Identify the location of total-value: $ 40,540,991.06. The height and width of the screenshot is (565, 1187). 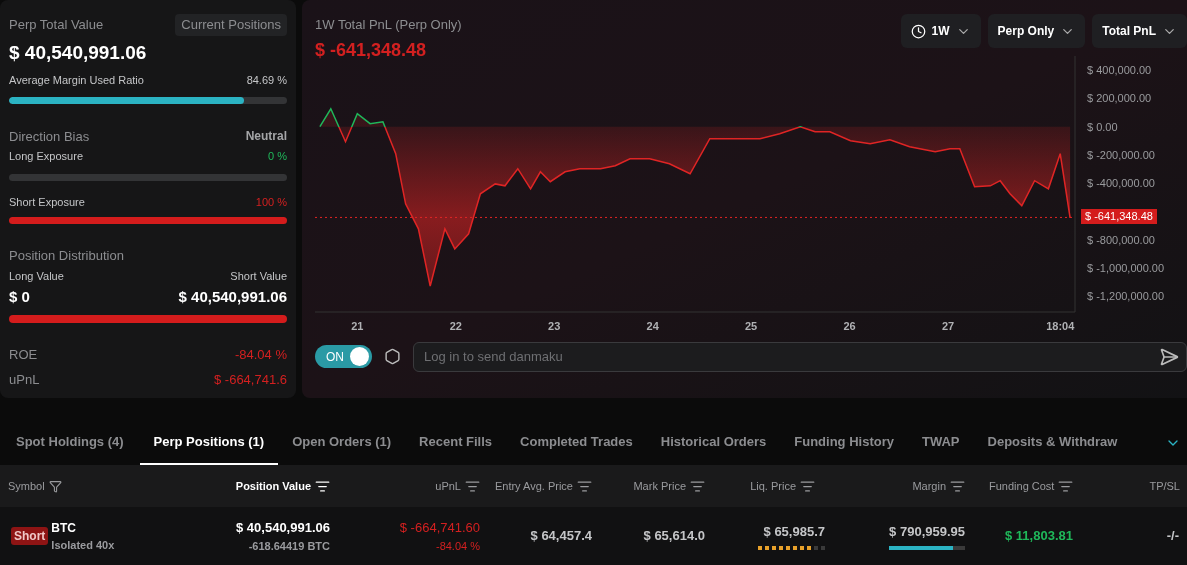
(78, 52).